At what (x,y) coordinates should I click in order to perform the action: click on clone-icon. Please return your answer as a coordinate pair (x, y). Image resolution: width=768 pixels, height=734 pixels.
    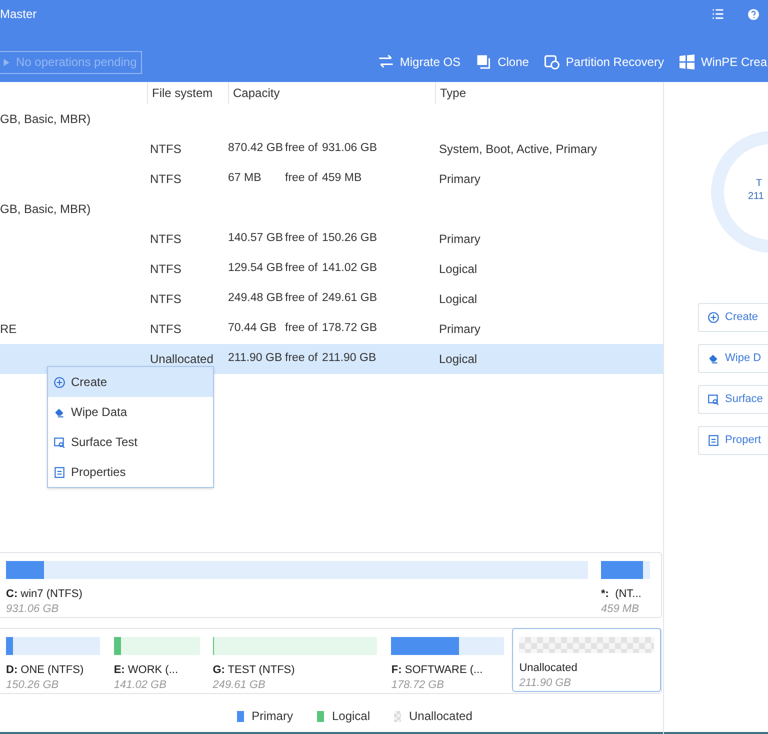
    Looking at the image, I should click on (483, 62).